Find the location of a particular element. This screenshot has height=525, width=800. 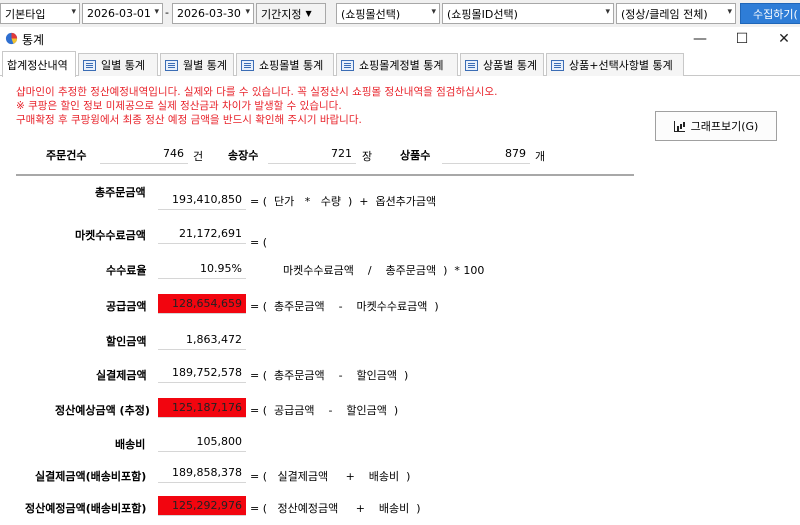

fee-rate-field: 10.95% is located at coordinates (202, 269).